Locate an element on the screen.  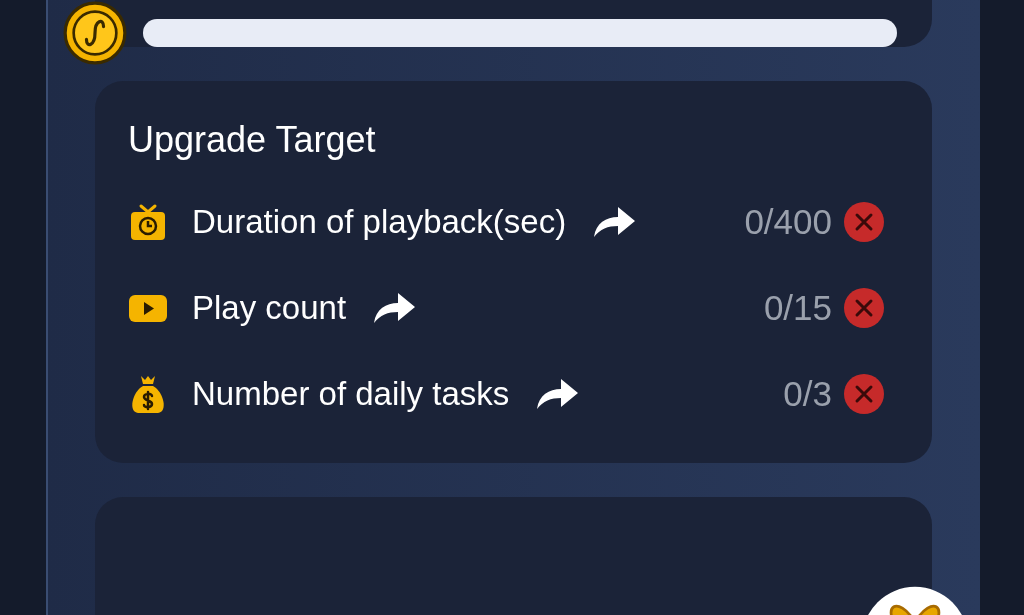
tv-clock-icon is located at coordinates (148, 222).